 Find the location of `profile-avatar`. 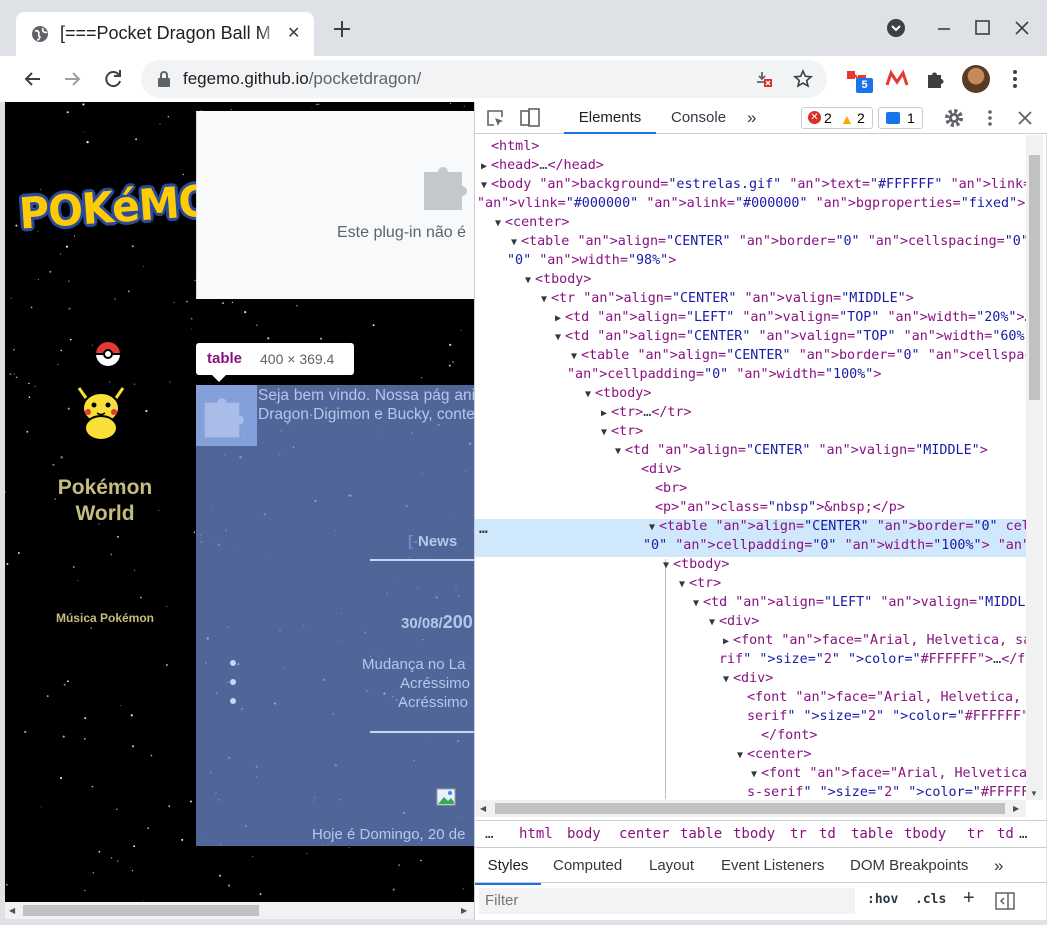

profile-avatar is located at coordinates (976, 79).